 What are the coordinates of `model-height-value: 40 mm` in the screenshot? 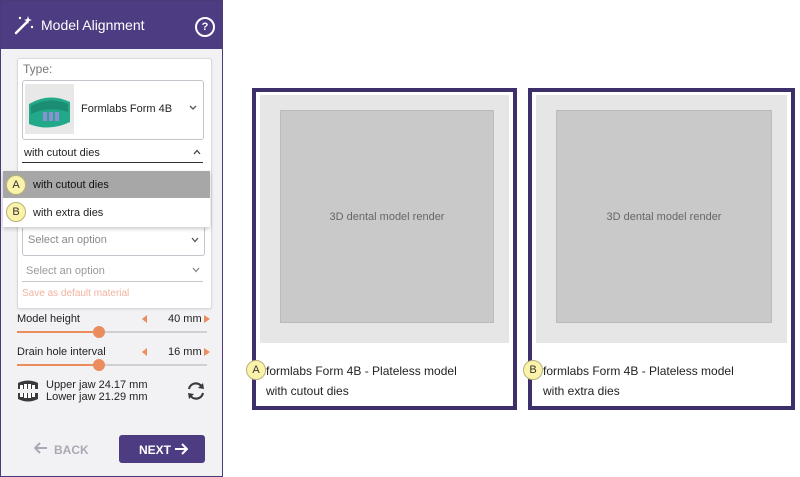 It's located at (185, 319).